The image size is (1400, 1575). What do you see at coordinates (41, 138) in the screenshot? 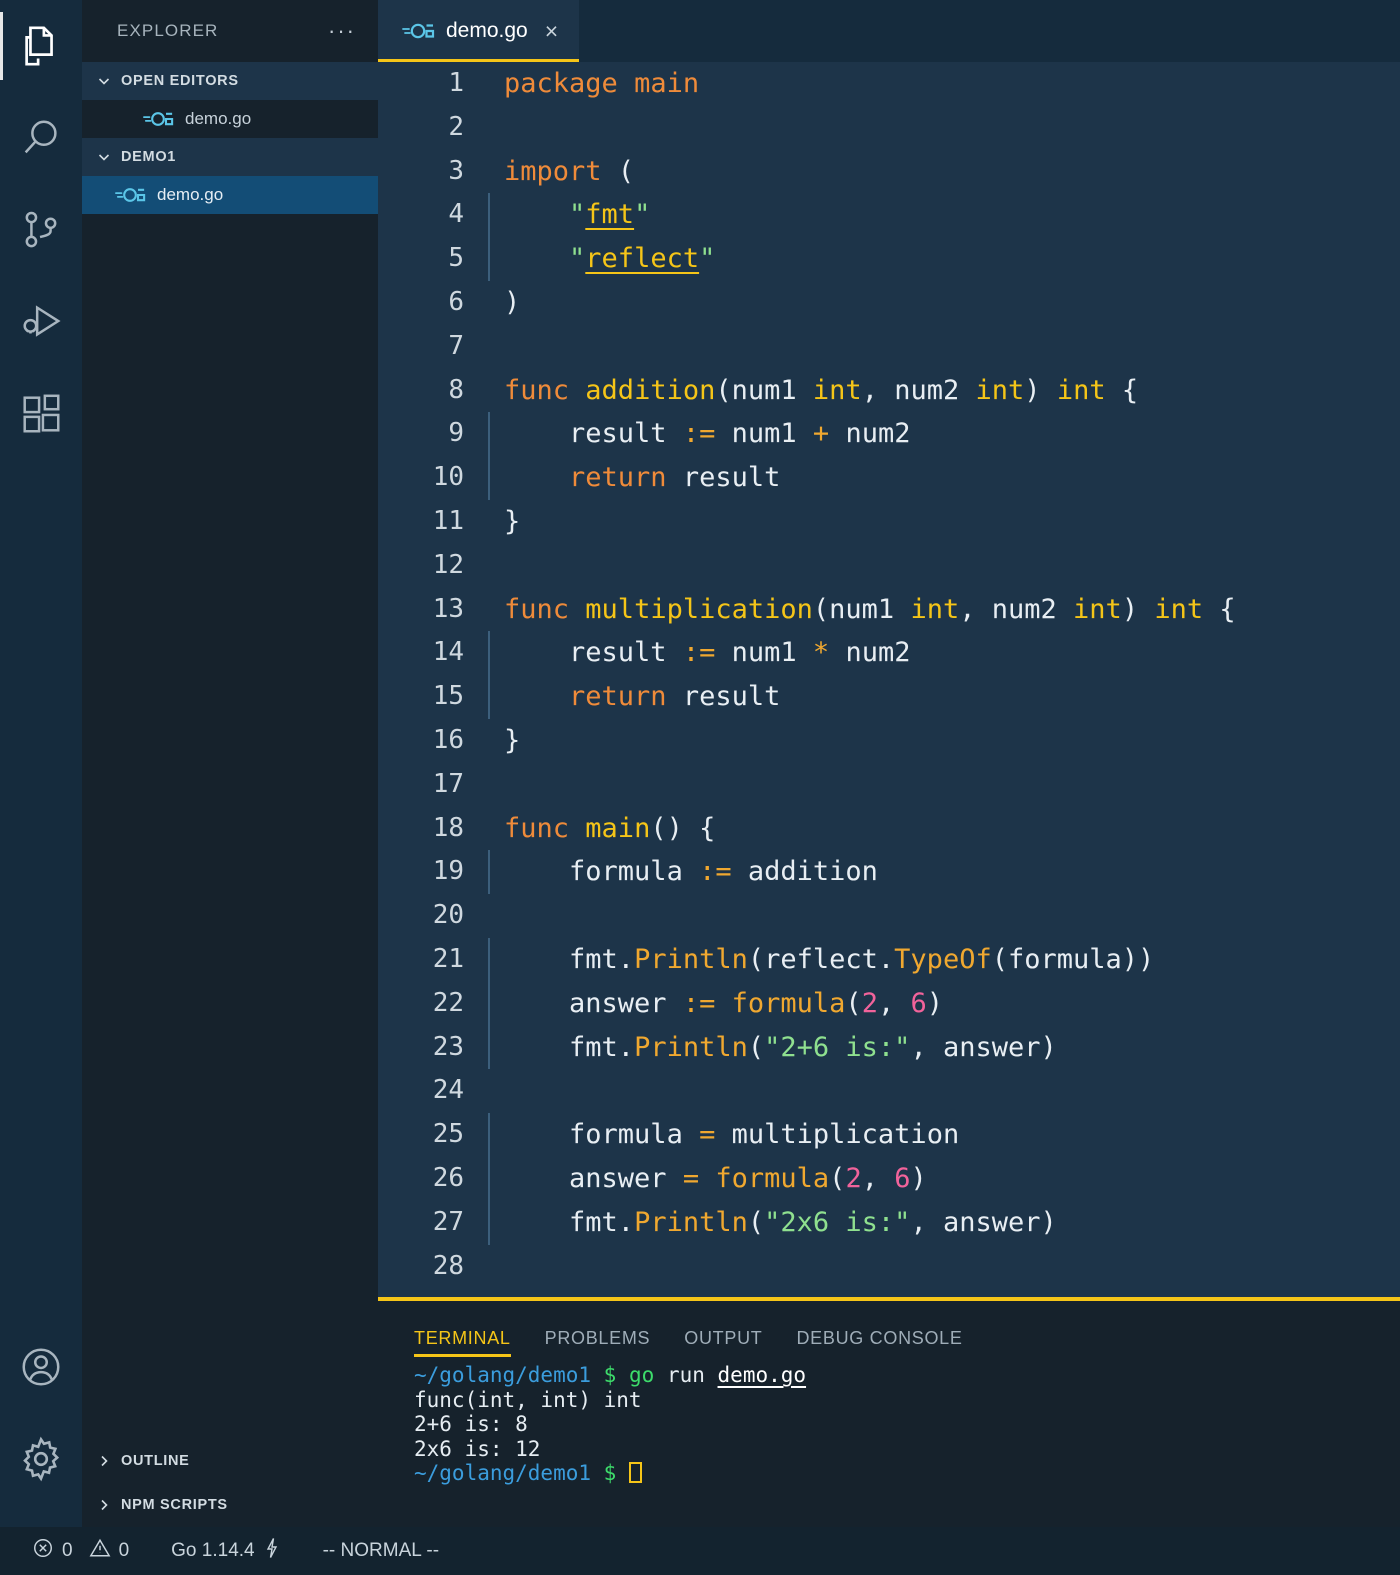
I see `activity-item-search` at bounding box center [41, 138].